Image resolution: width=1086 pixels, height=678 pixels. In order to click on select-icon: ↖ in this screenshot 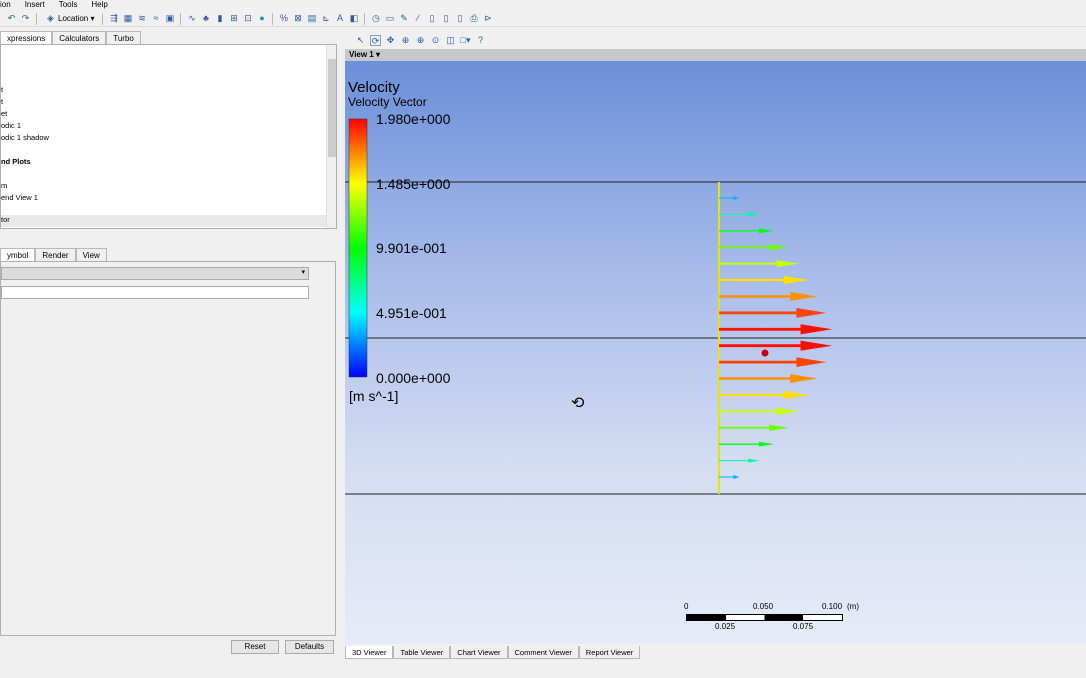, I will do `click(360, 40)`.